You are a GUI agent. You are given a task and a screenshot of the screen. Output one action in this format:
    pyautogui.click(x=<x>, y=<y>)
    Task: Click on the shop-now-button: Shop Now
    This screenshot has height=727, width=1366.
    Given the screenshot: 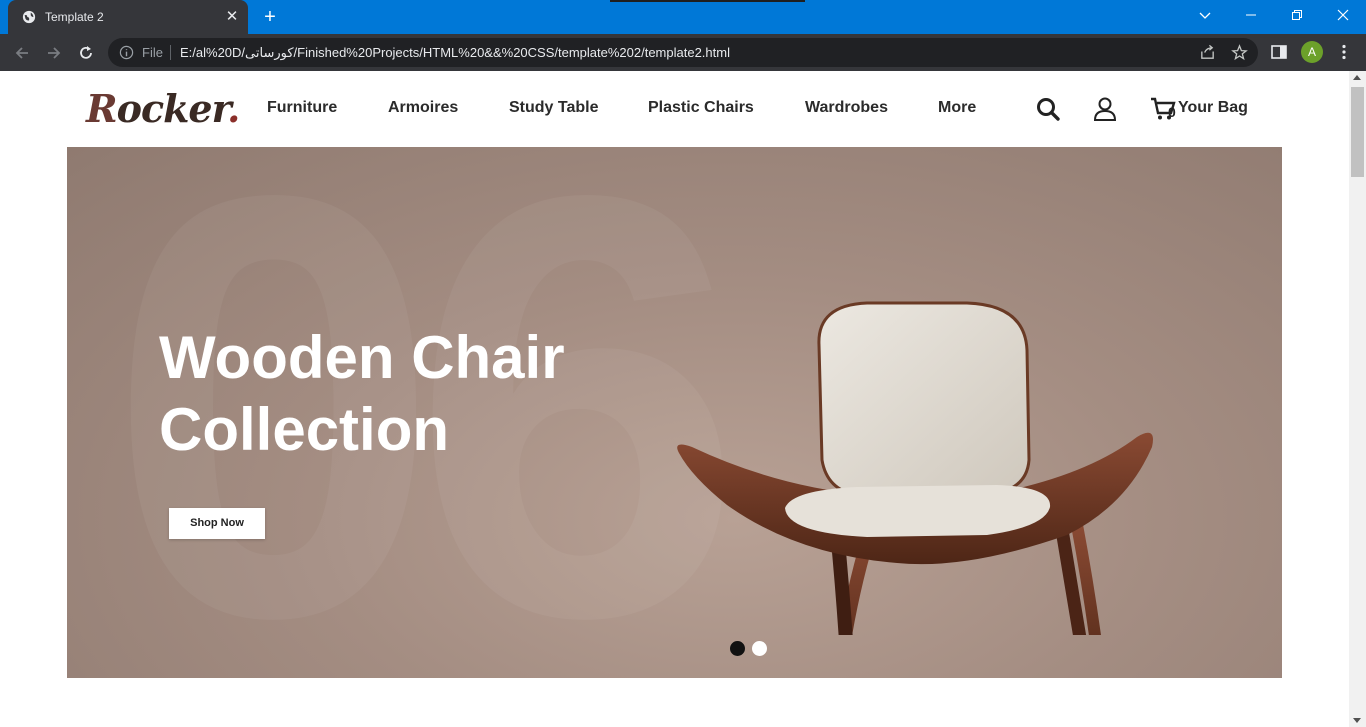 What is the action you would take?
    pyautogui.click(x=217, y=523)
    